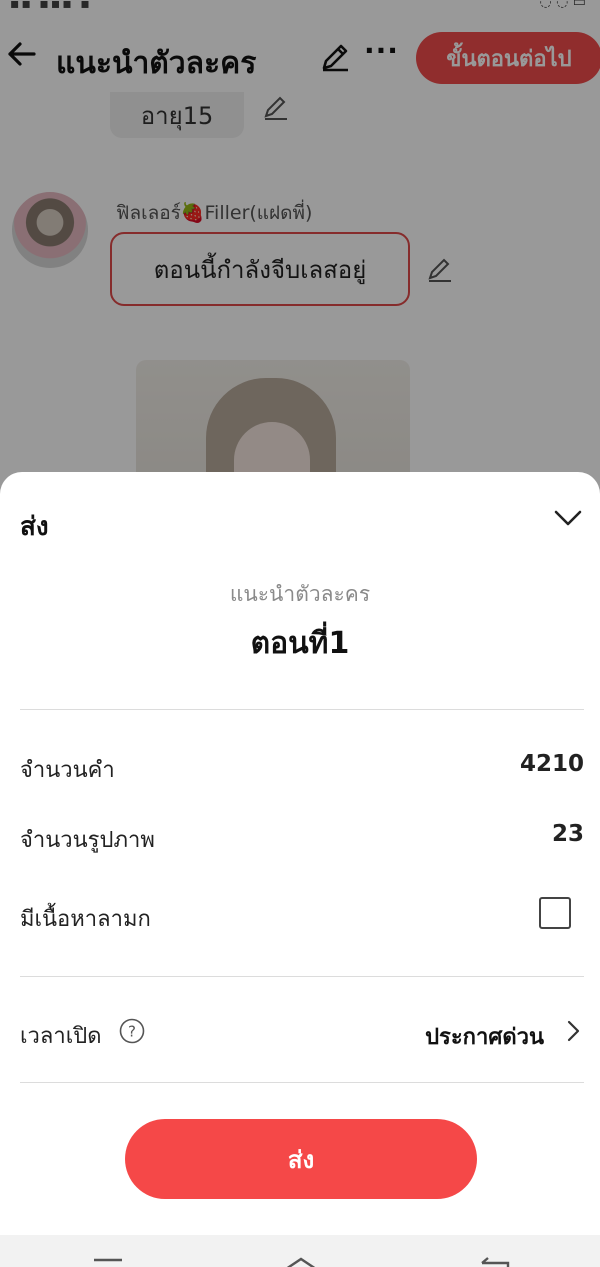 This screenshot has height=1267, width=600. Describe the element at coordinates (34, 527) in the screenshot. I see `sheet-title: ส่ง` at that location.